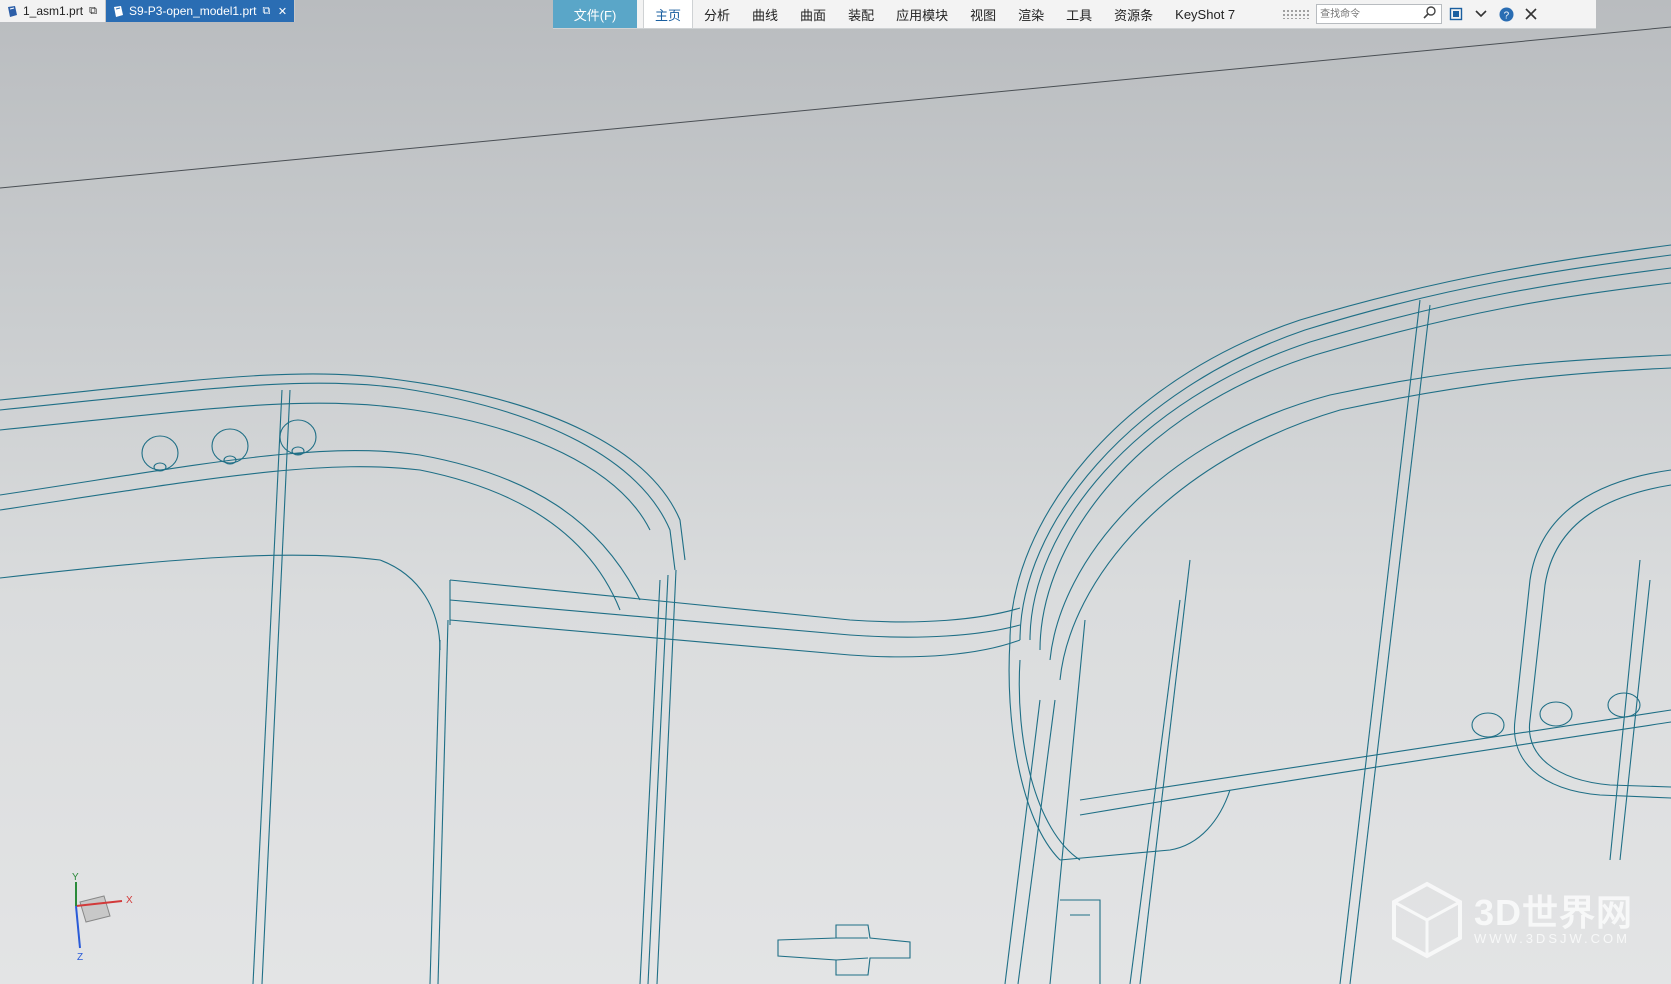 Image resolution: width=1671 pixels, height=984 pixels. I want to click on document-tab-bar: 1_asm1.prt ⧉ S9-P3-open_model1.prt ⧉ ✕, so click(148, 11).